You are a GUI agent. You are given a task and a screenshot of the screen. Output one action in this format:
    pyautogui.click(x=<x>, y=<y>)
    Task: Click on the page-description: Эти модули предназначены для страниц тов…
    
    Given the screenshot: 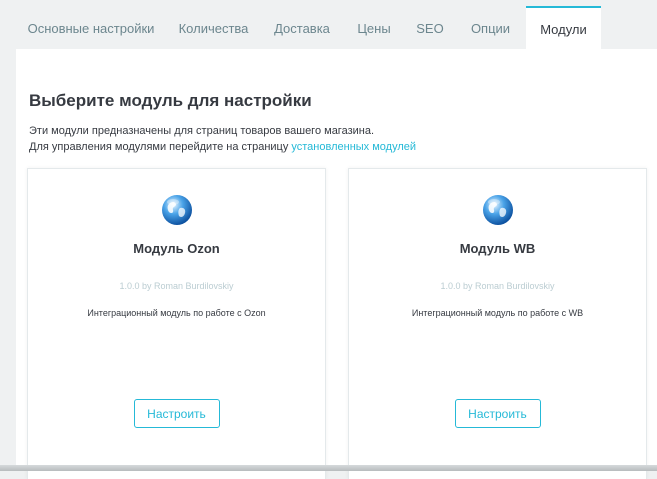 What is the action you would take?
    pyautogui.click(x=222, y=139)
    